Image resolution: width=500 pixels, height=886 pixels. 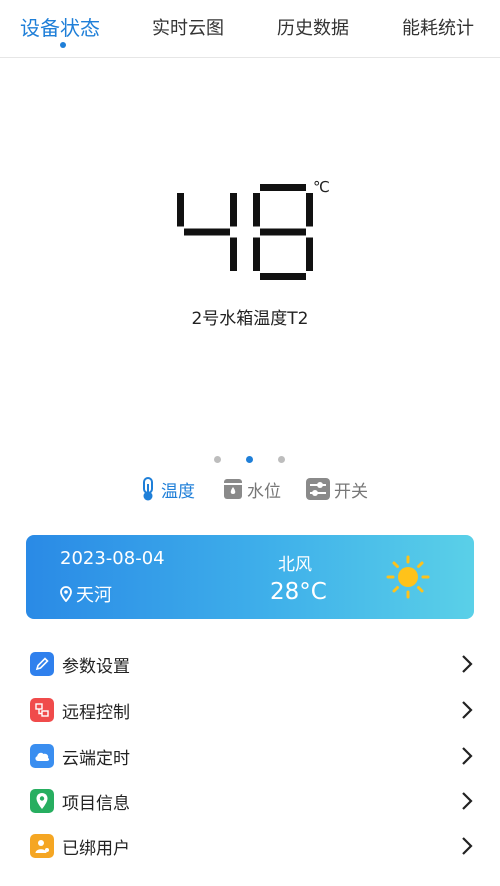 I want to click on page-indicator, so click(x=250, y=460).